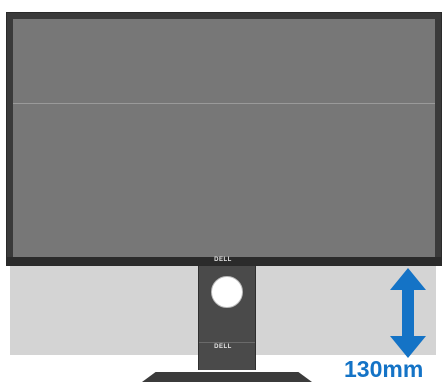  Describe the element at coordinates (227, 377) in the screenshot. I see `monitor-base` at that location.